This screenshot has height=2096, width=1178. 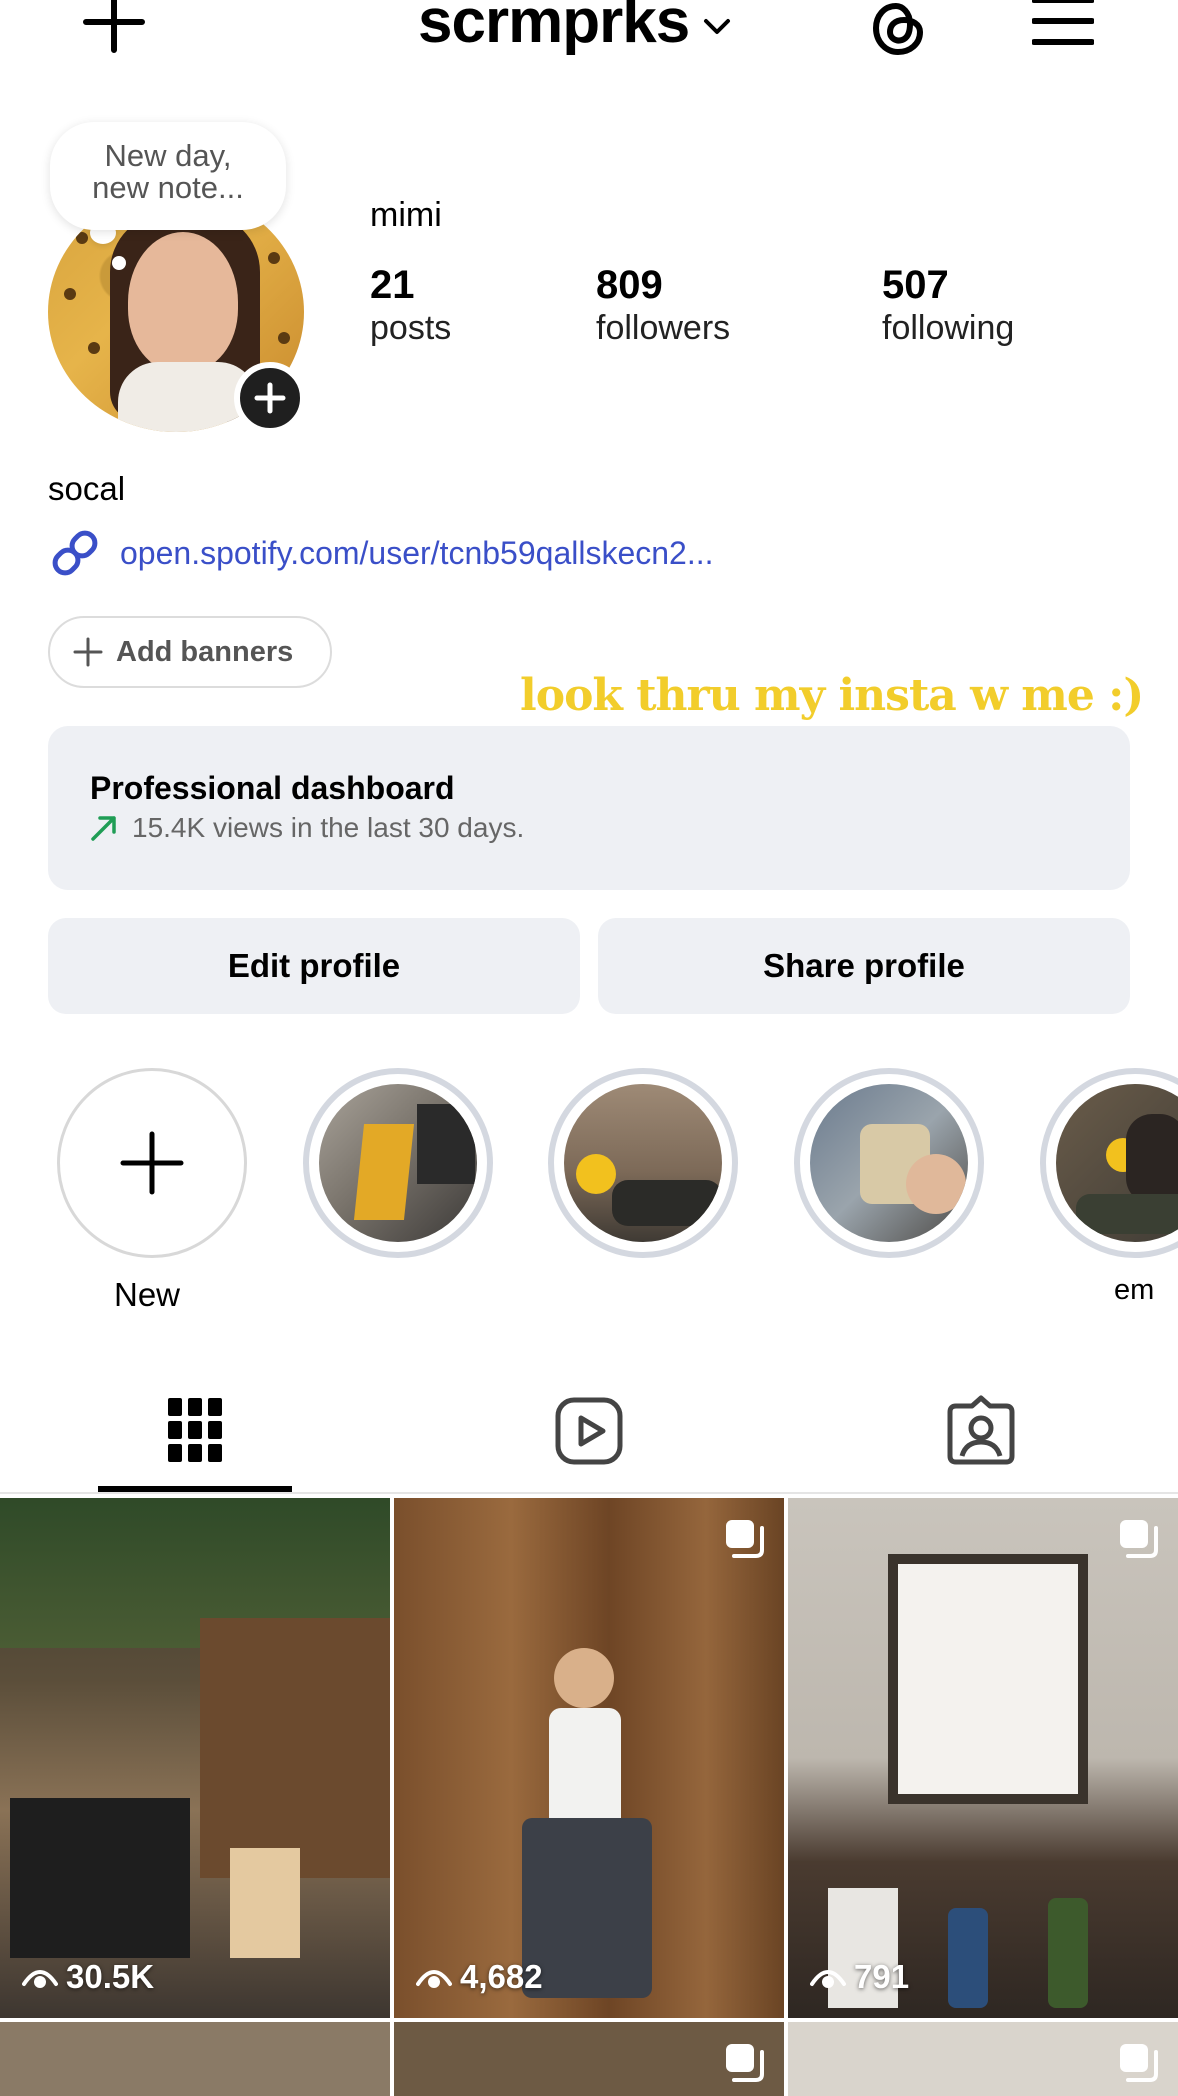 I want to click on stat-following: 507 following, so click(x=948, y=305).